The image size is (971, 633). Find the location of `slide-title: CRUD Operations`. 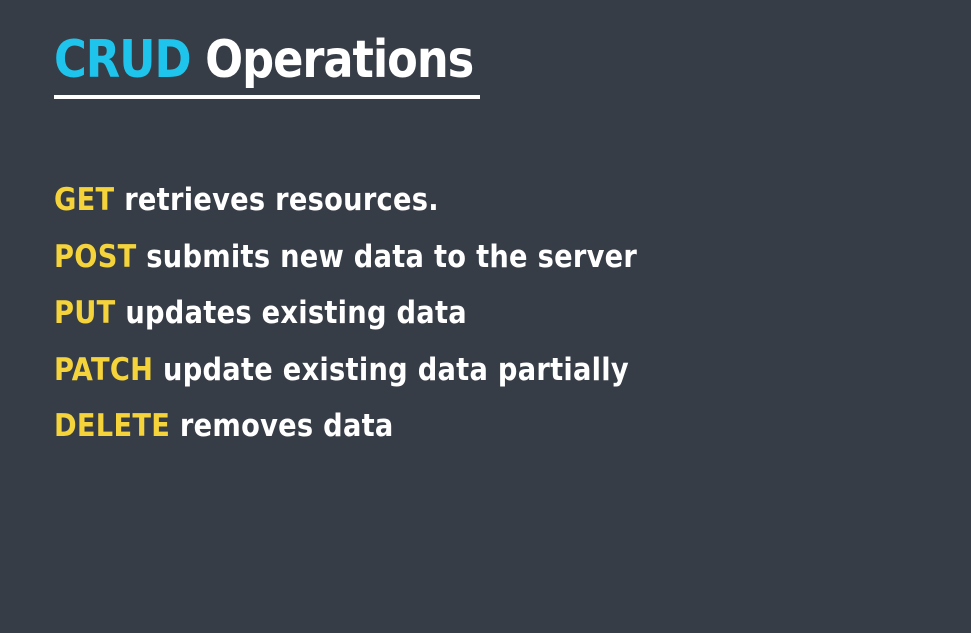

slide-title: CRUD Operations is located at coordinates (264, 60).